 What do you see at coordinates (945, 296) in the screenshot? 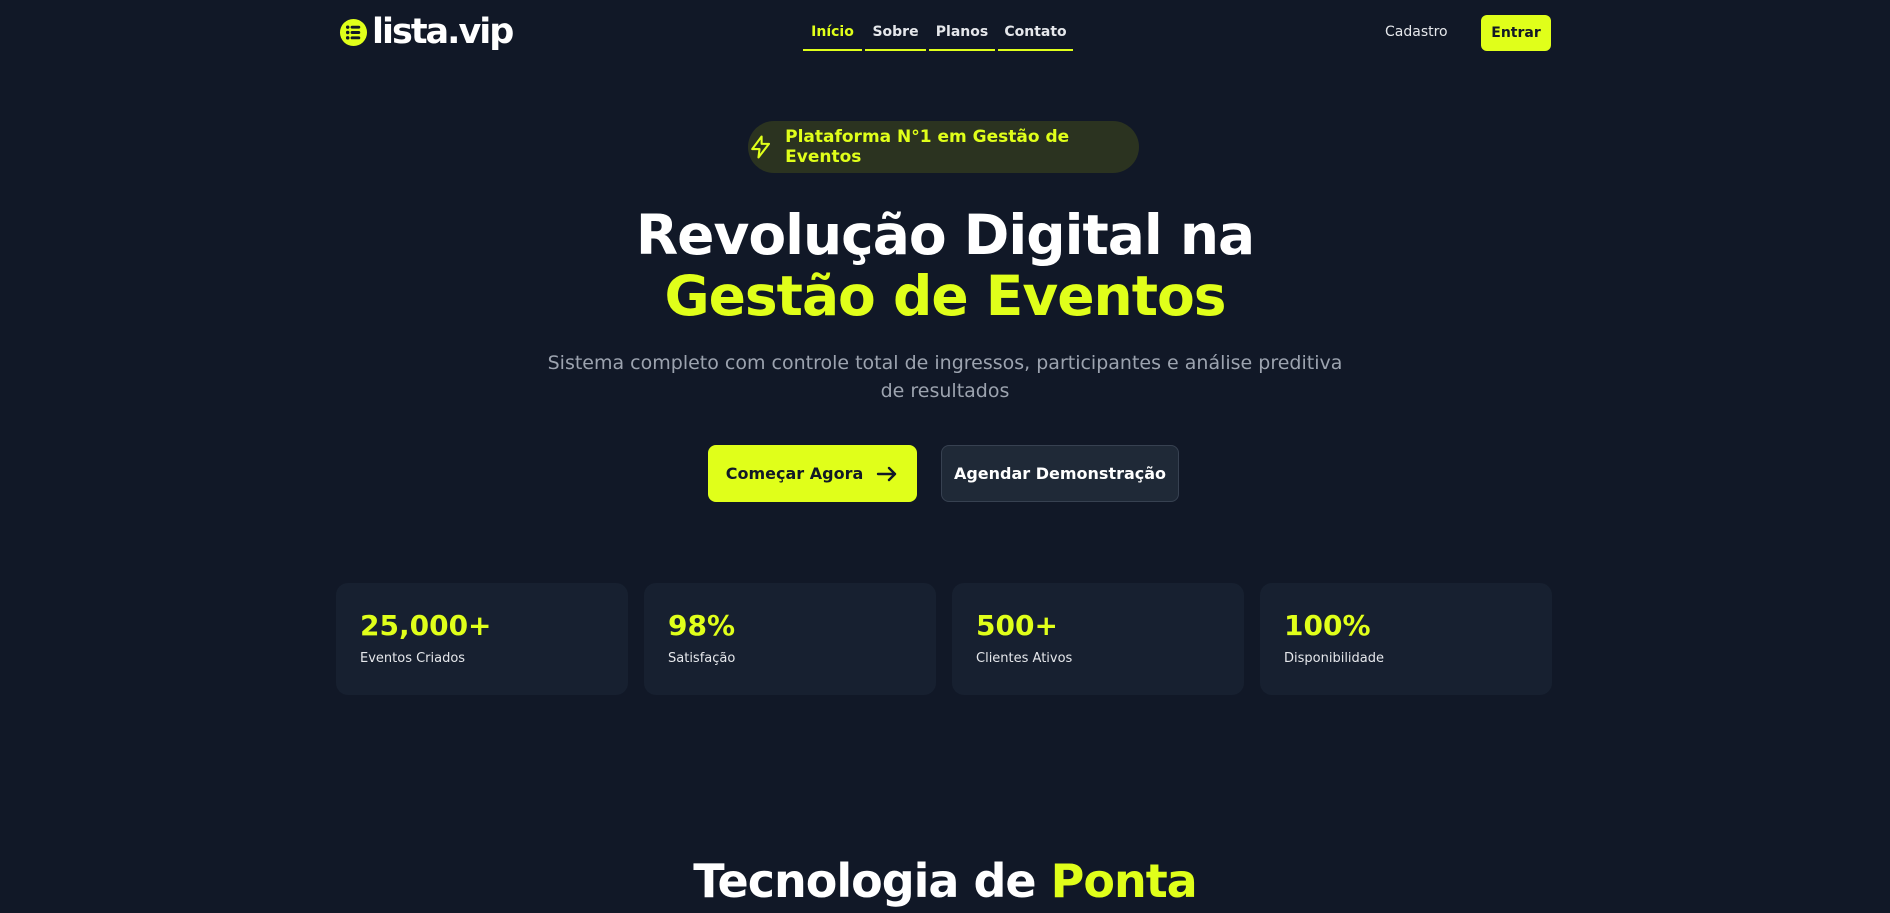
I see `hero-title-line2: Gestão de Eventos` at bounding box center [945, 296].